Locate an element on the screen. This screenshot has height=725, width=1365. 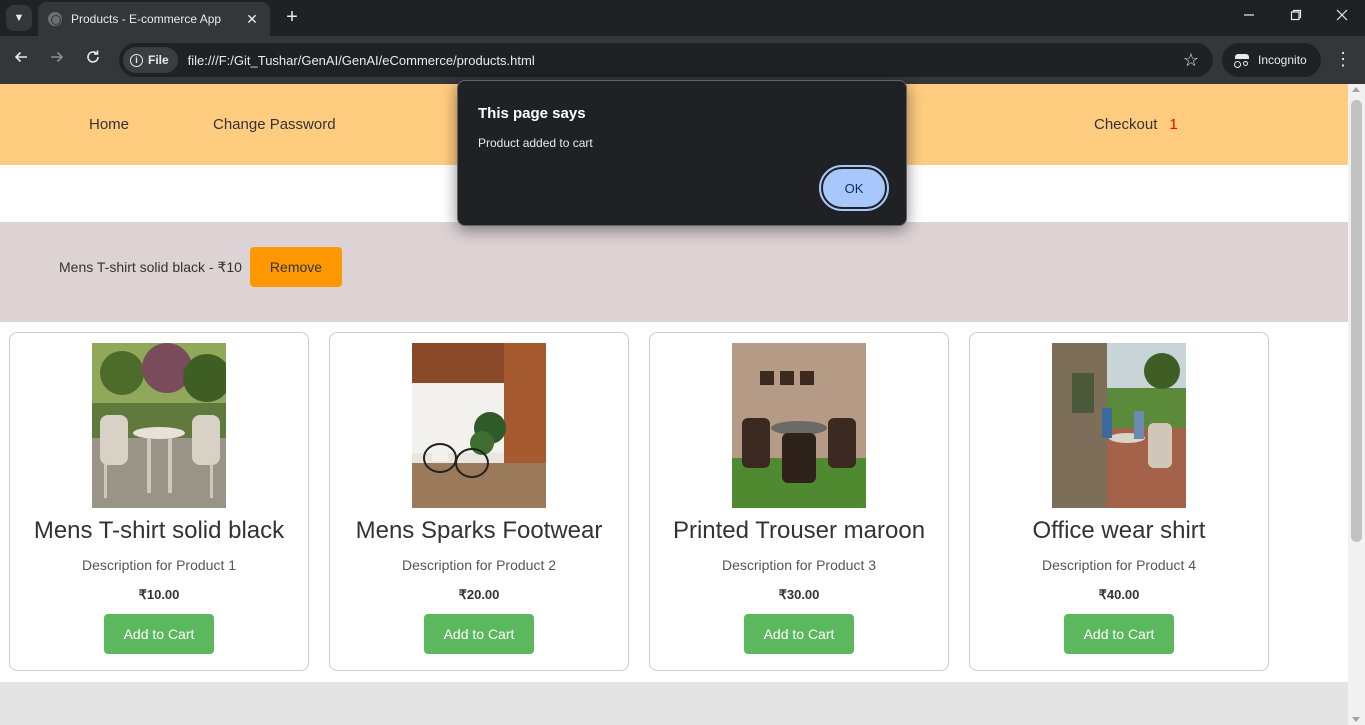
product-title: Mens T-shirt solid black is located at coordinates (159, 530).